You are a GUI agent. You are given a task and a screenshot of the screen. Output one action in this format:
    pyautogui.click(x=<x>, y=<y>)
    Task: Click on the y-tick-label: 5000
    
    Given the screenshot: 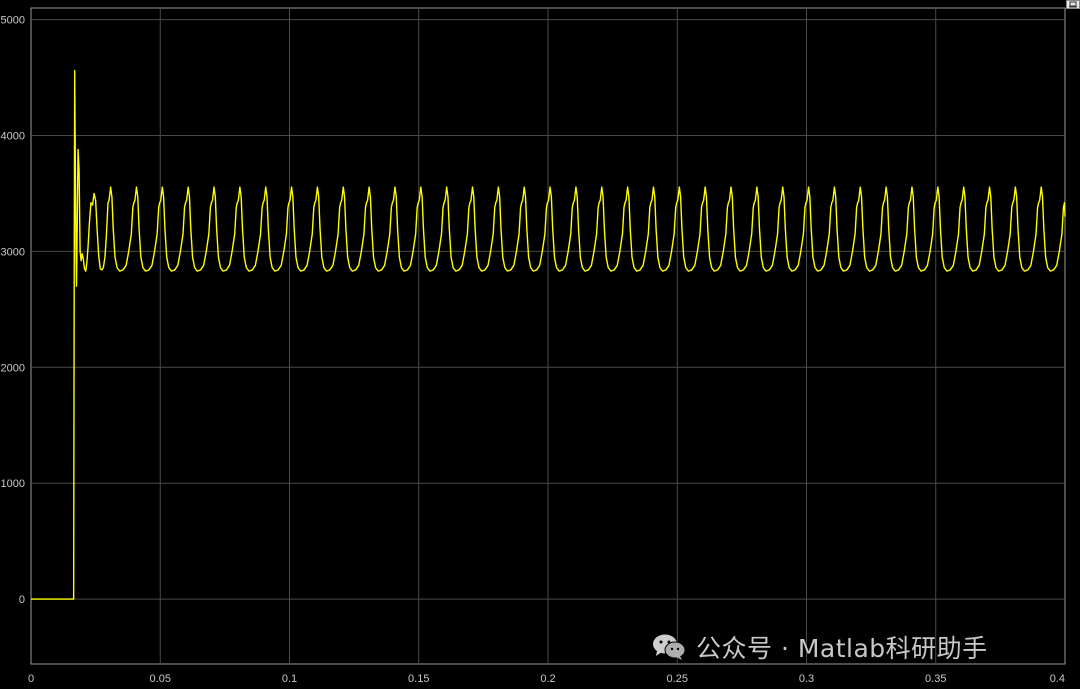 What is the action you would take?
    pyautogui.click(x=13, y=21)
    